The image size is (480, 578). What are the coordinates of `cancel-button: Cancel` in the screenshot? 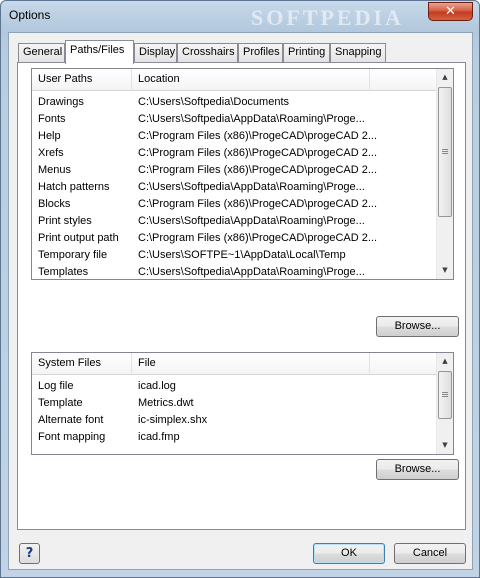 It's located at (430, 553).